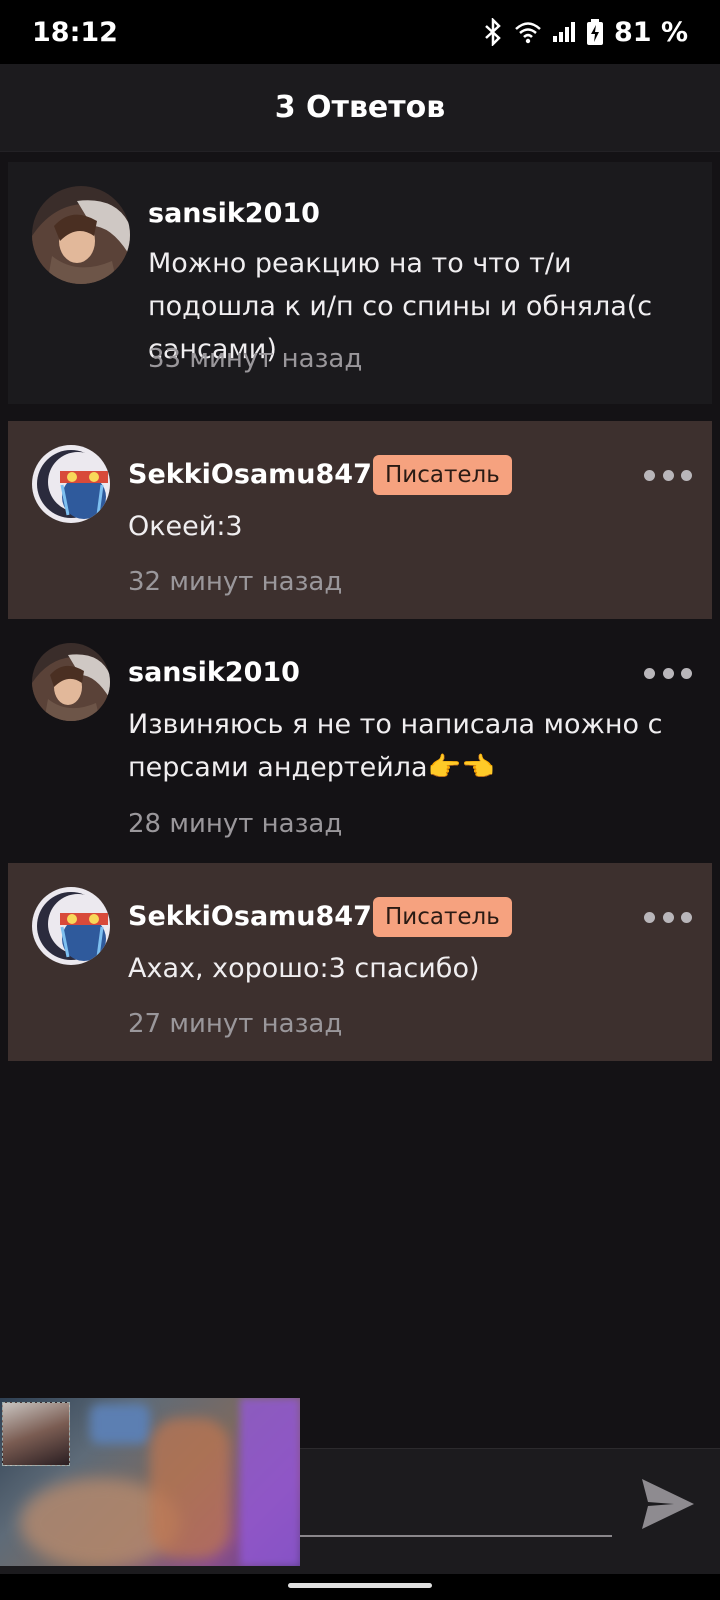 The image size is (720, 1600). I want to click on pip-webcam-thumbnail, so click(36, 1434).